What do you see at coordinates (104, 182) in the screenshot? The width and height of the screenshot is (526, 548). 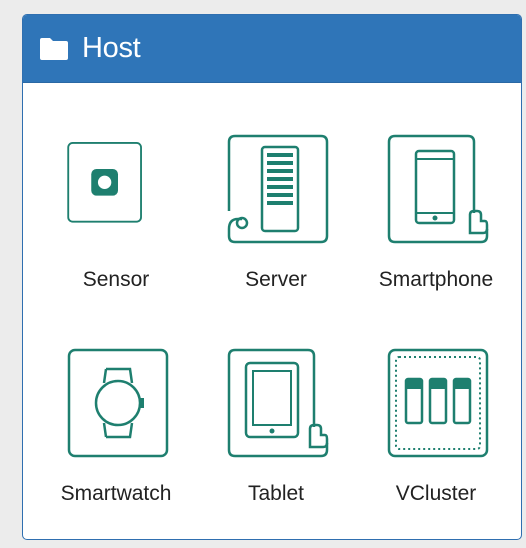 I see `sensor-icon` at bounding box center [104, 182].